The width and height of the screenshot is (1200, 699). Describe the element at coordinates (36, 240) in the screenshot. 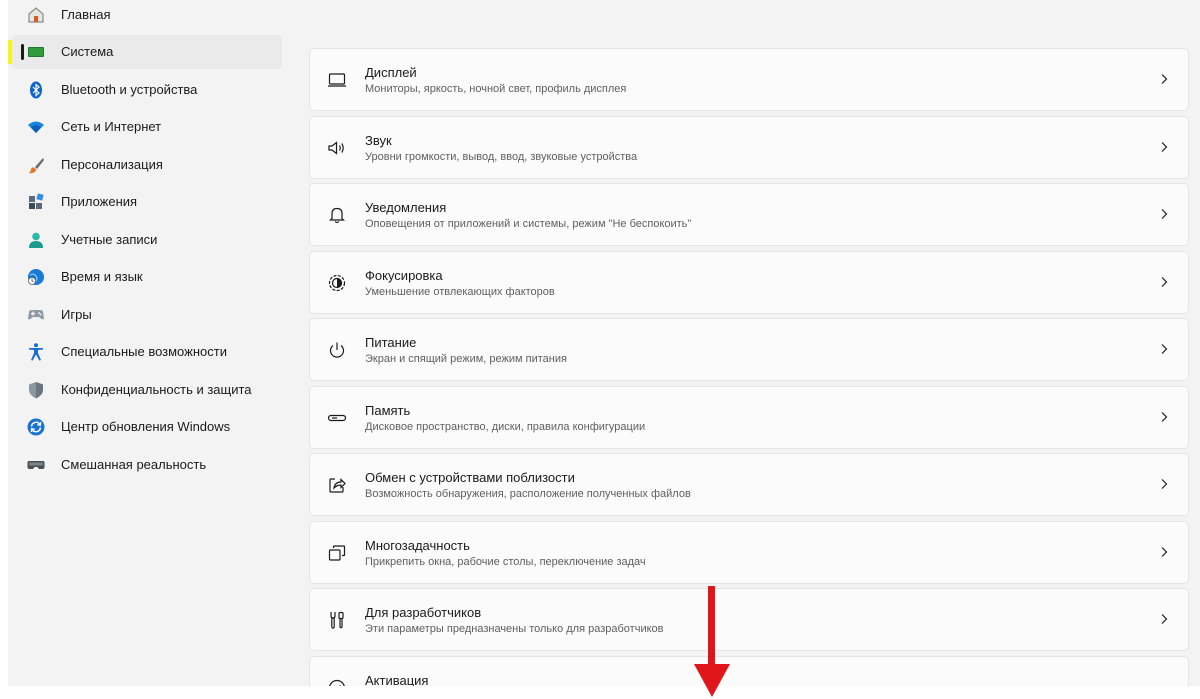

I see `user-icon` at that location.